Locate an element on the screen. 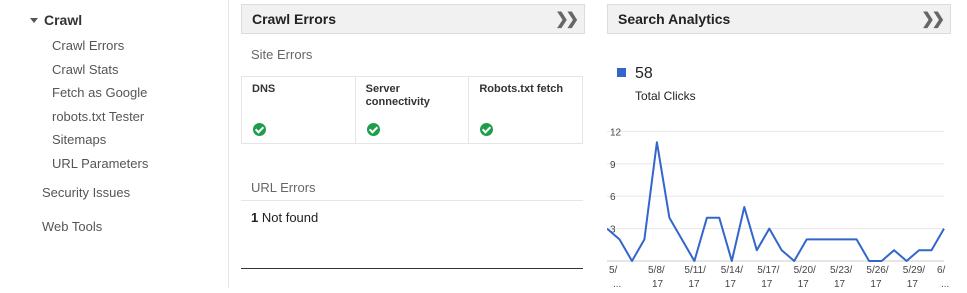  x-tick-label: 6/ is located at coordinates (941, 270).